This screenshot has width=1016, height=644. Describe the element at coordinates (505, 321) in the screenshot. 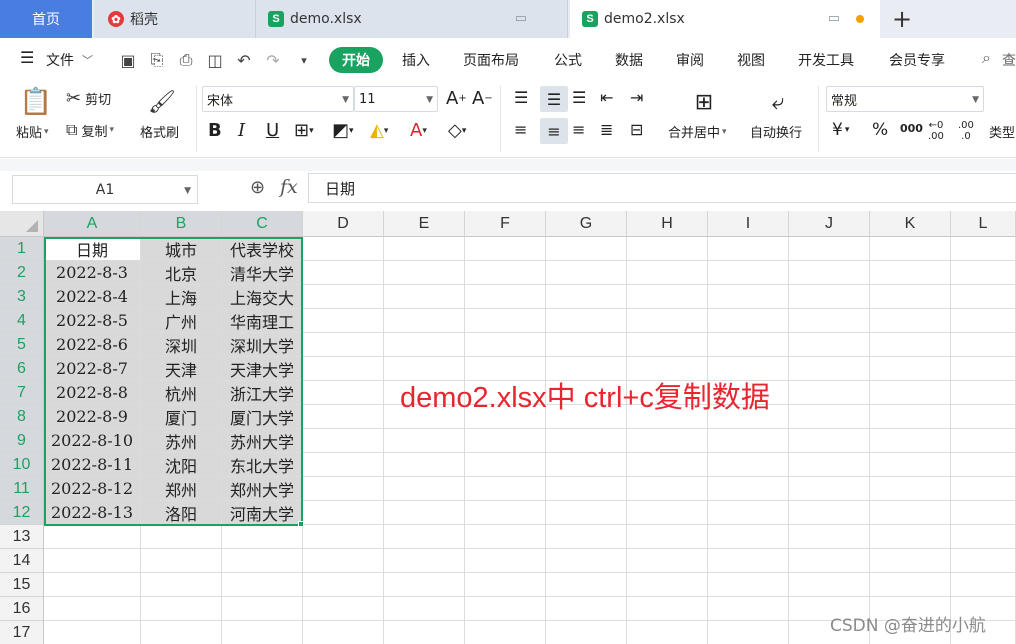

I see `cell-f4` at that location.